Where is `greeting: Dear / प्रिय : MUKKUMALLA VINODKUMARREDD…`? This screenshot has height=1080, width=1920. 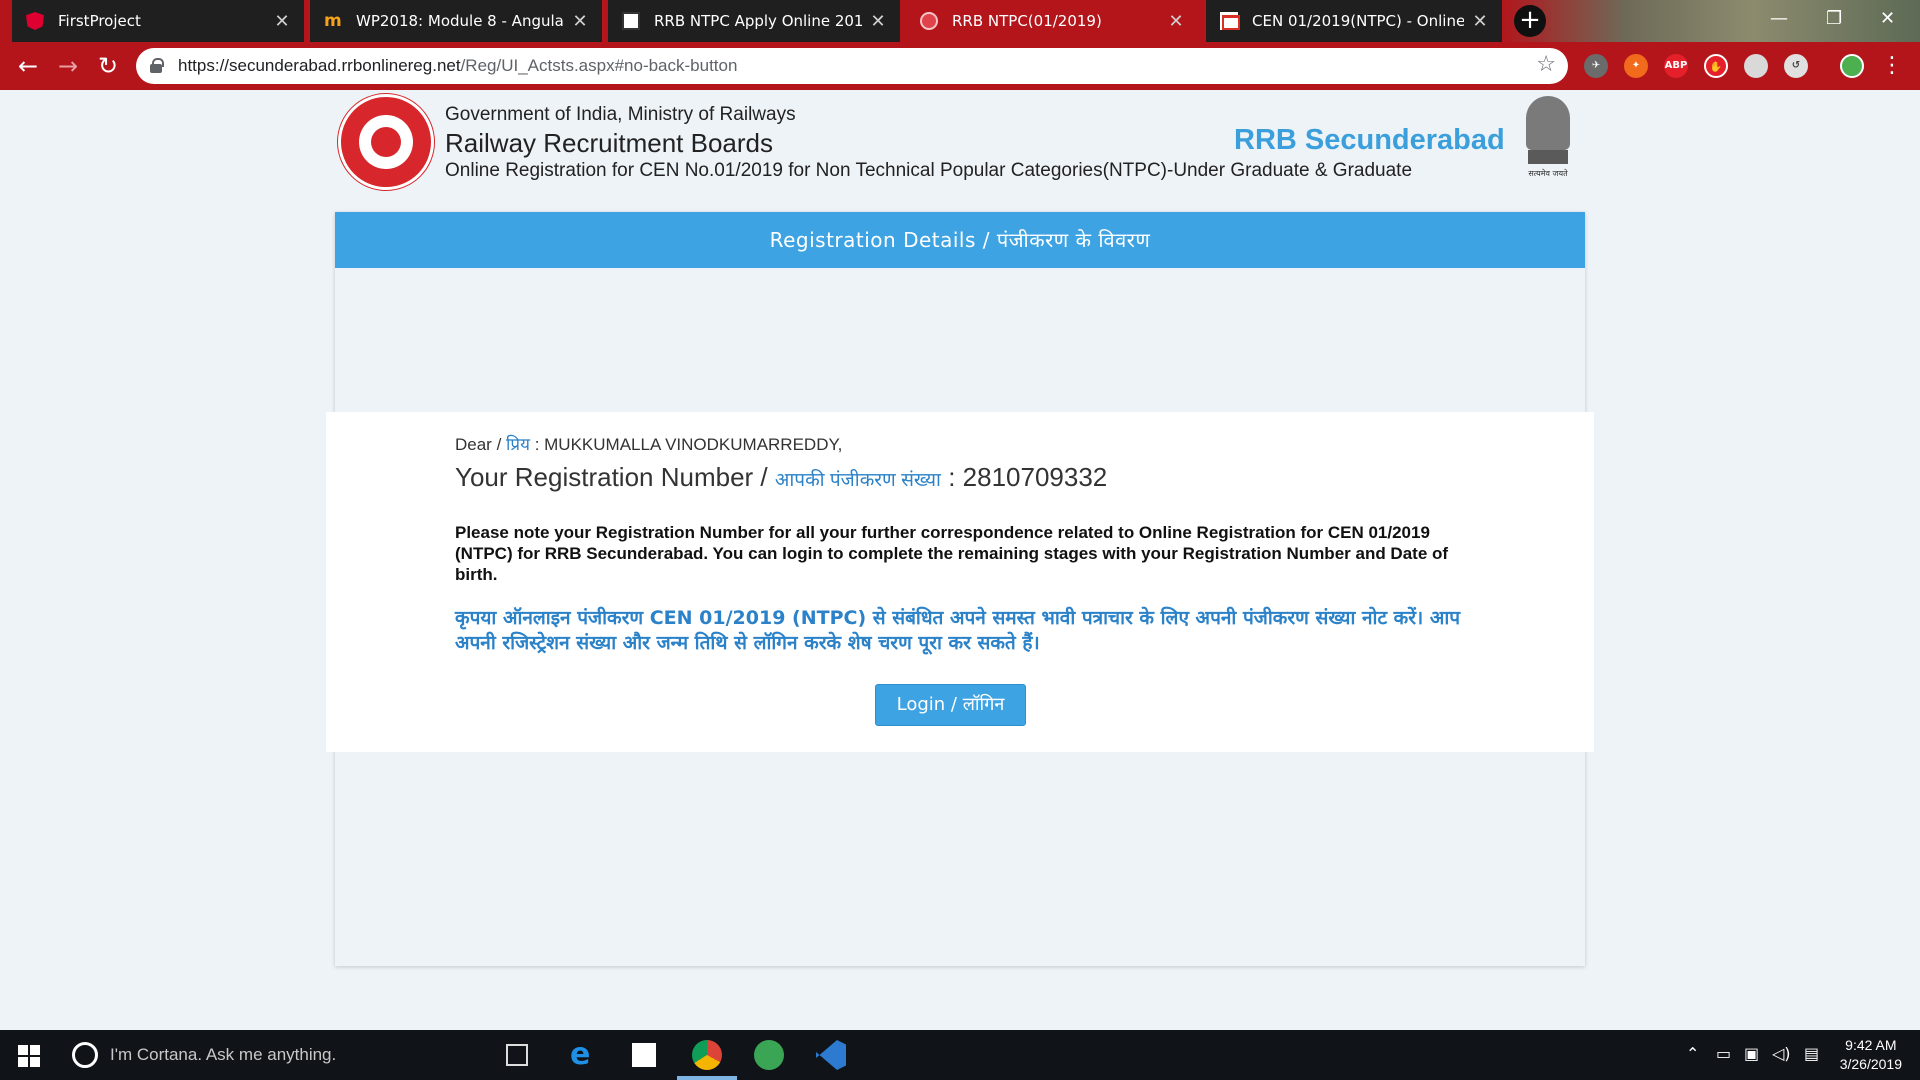
greeting: Dear / प्रिय : MUKKUMALLA VINODKUMARREDD… is located at coordinates (649, 444).